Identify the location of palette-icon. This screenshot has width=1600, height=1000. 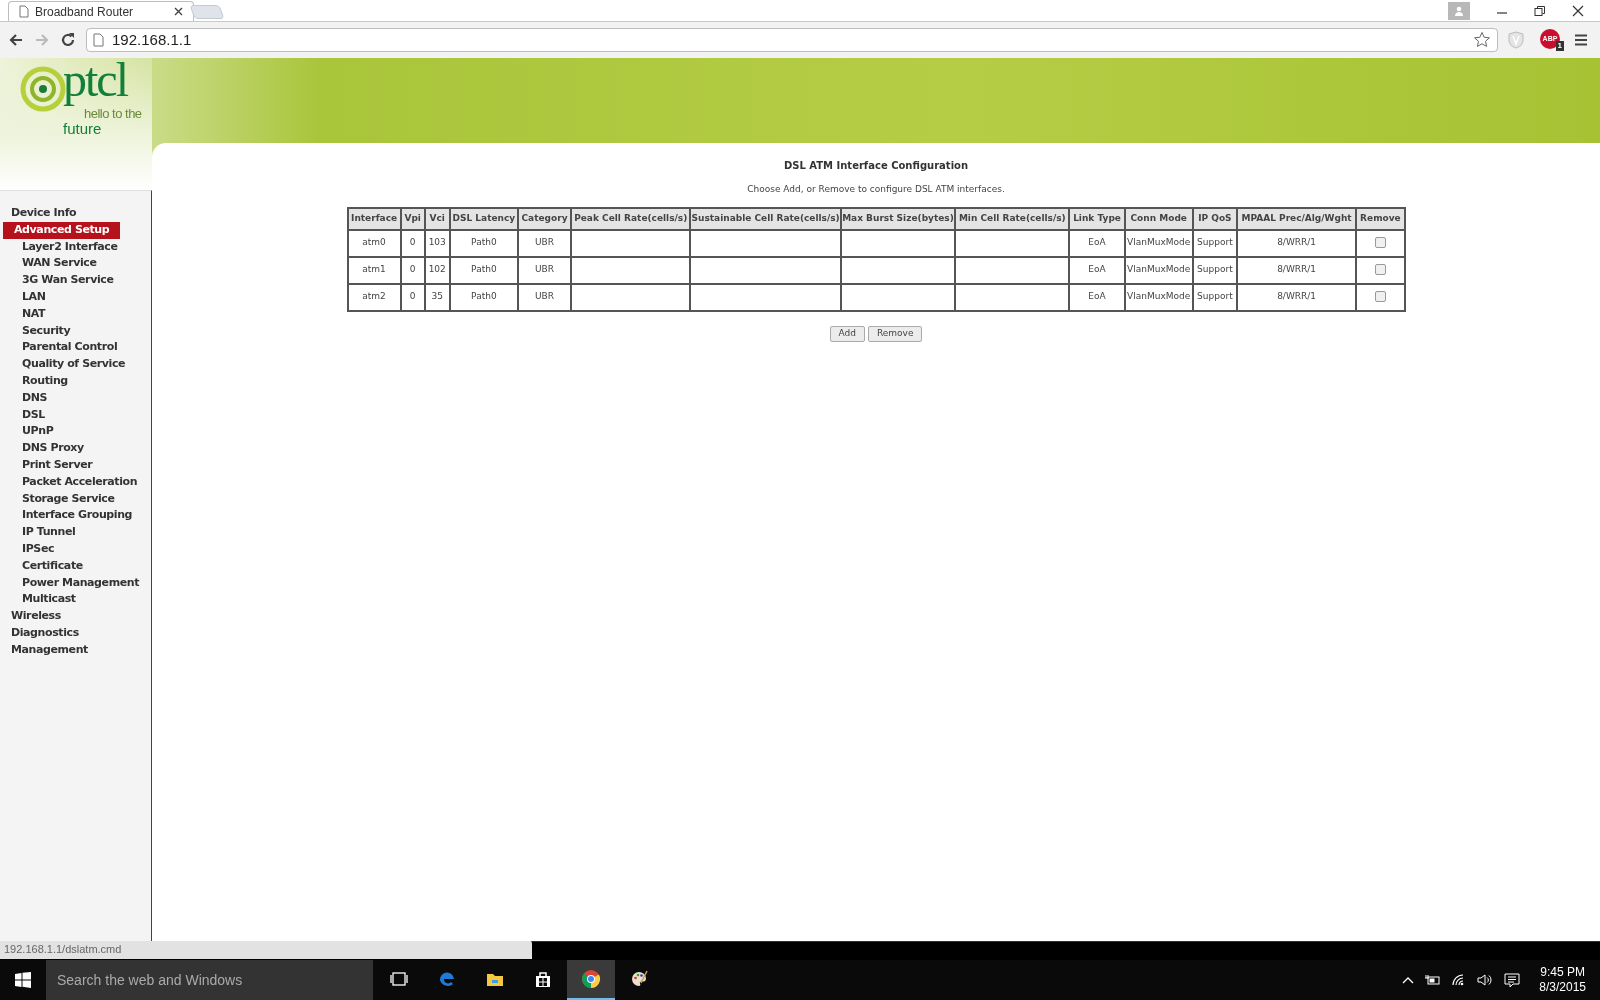
(639, 979).